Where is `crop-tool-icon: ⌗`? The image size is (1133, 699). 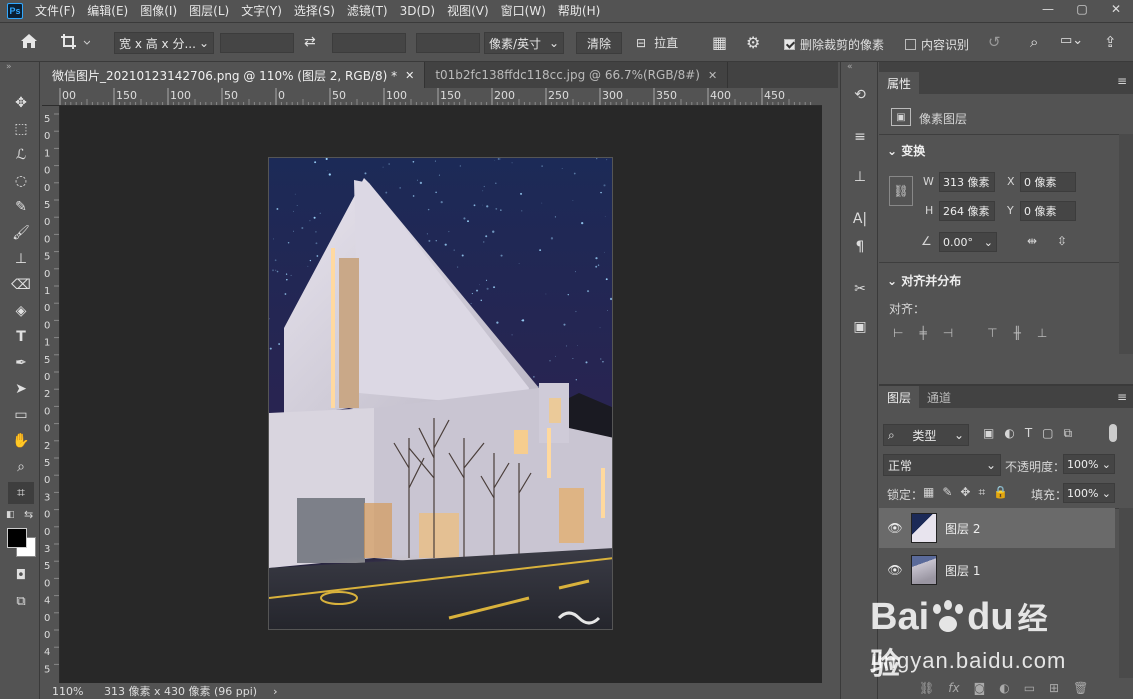 crop-tool-icon: ⌗ is located at coordinates (21, 493).